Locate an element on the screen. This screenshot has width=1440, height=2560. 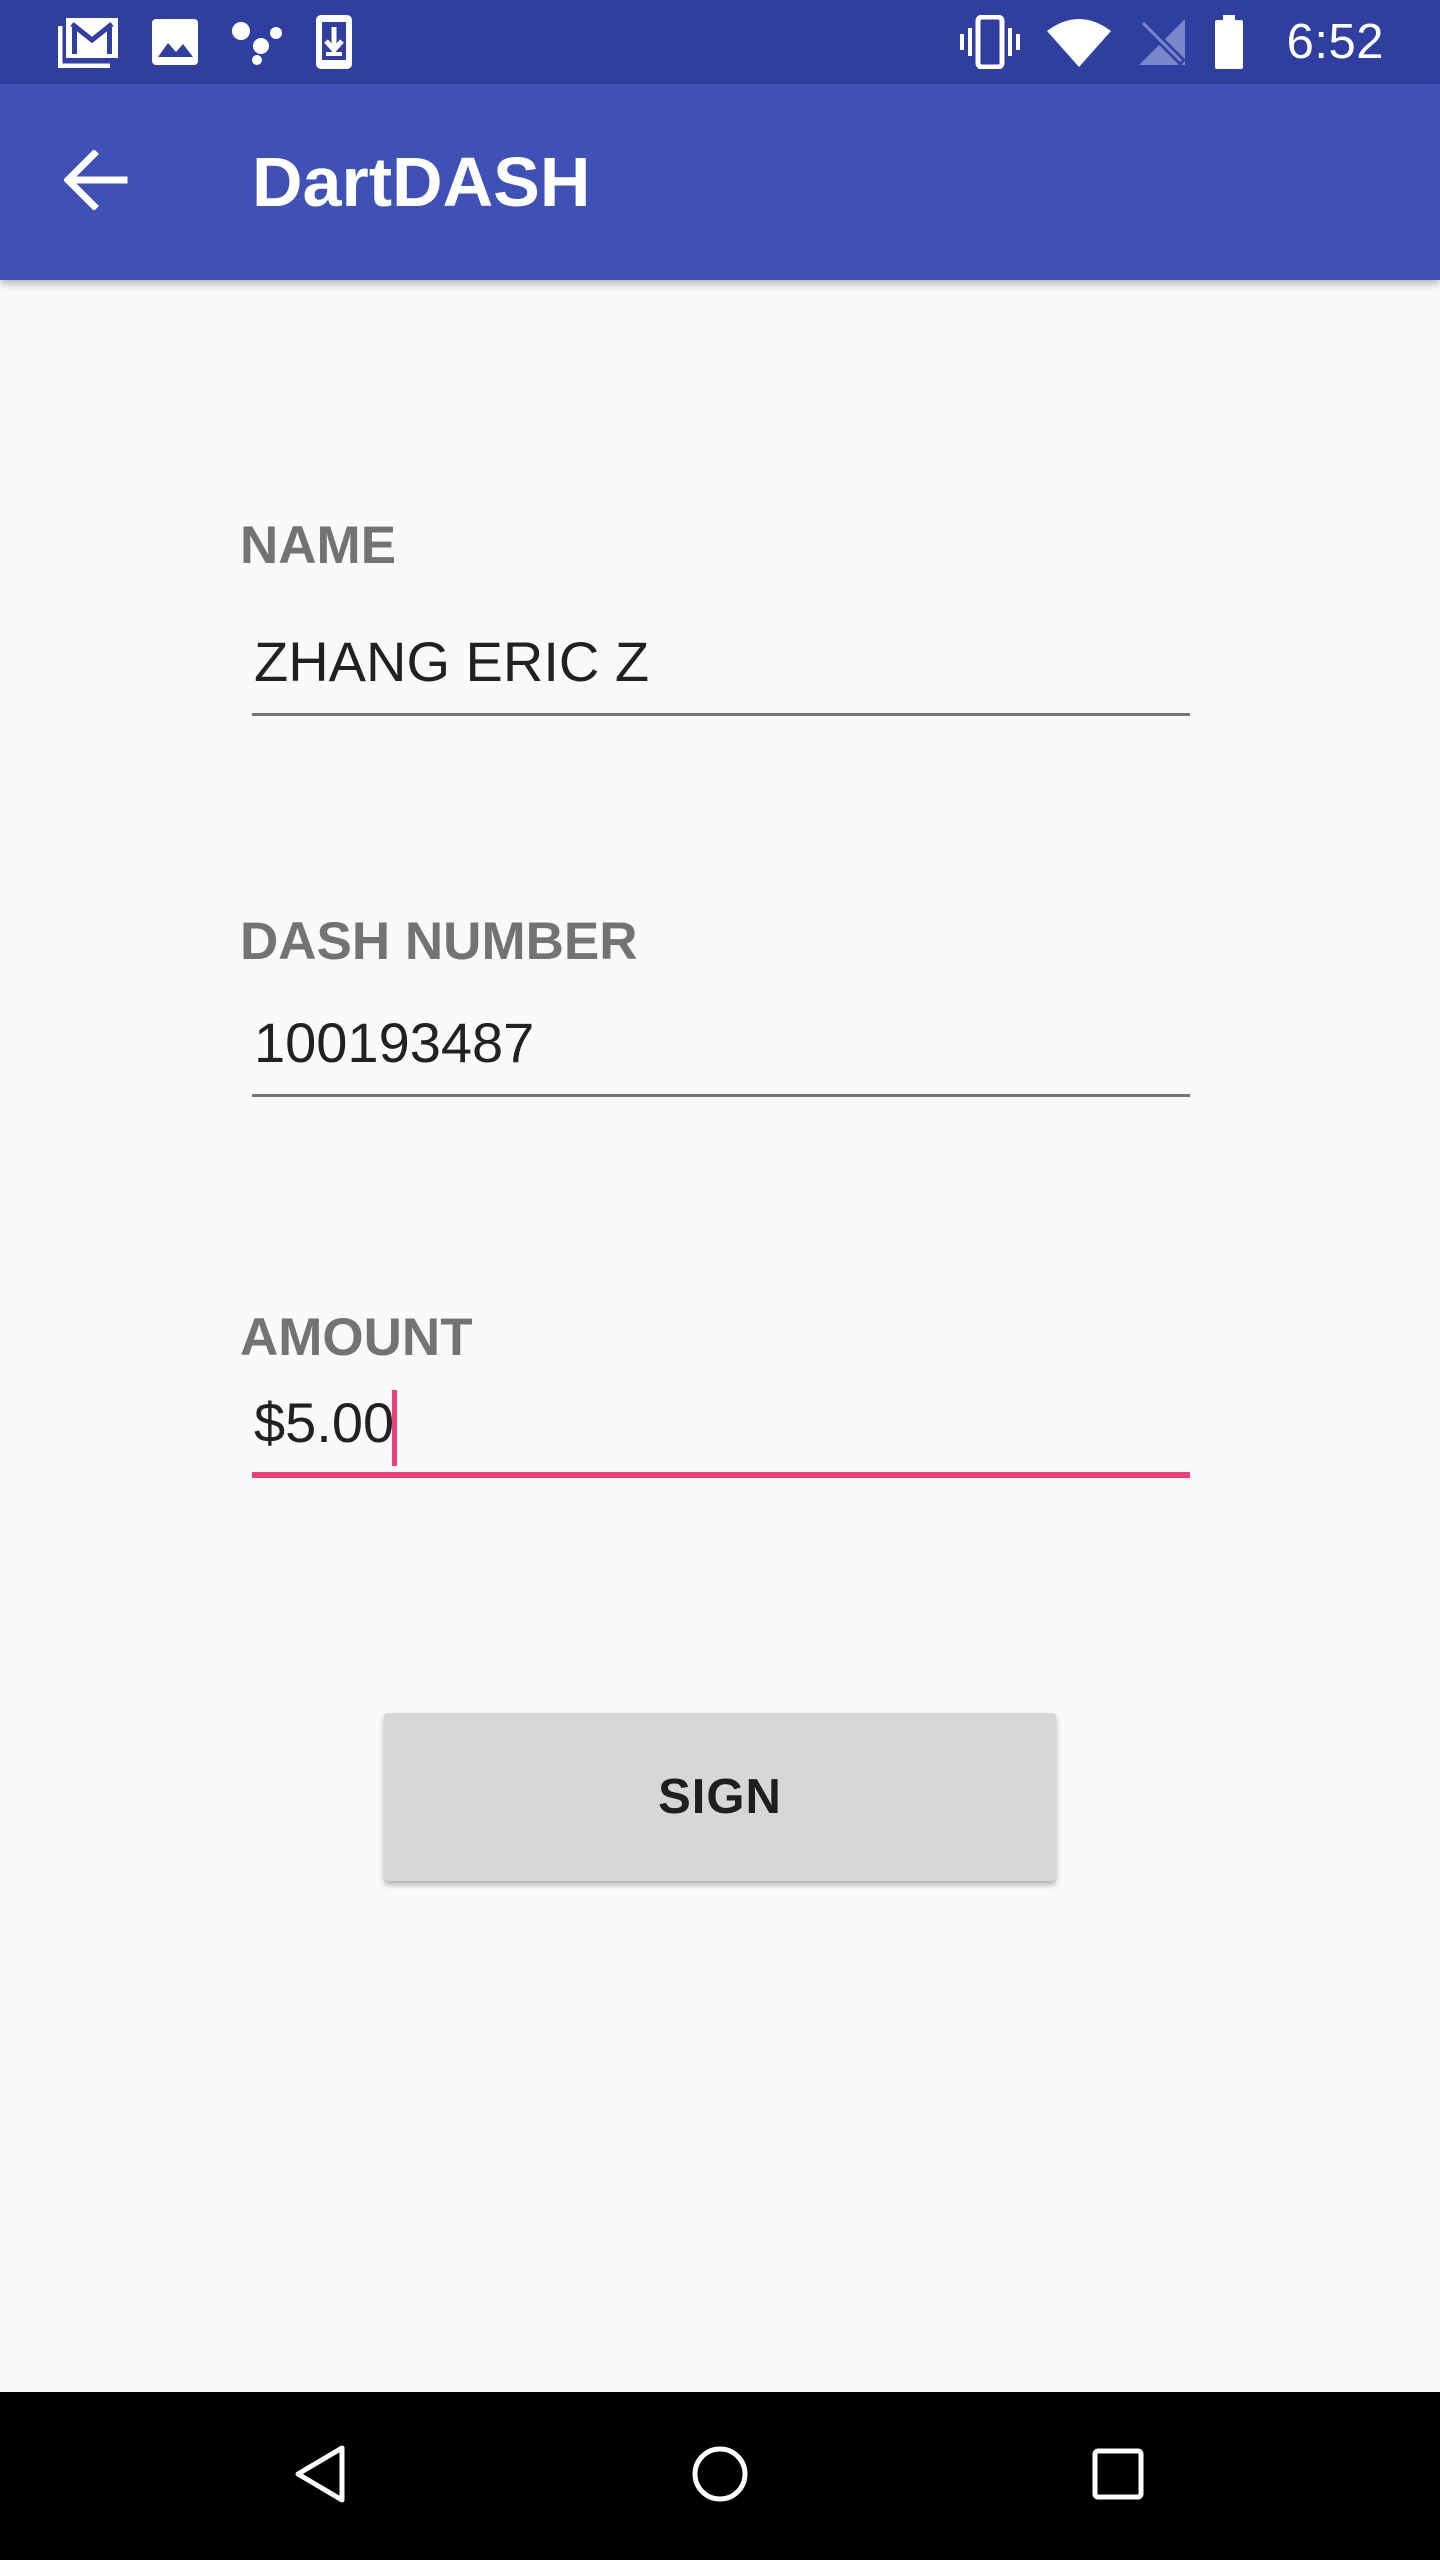
battery-icon is located at coordinates (1229, 42).